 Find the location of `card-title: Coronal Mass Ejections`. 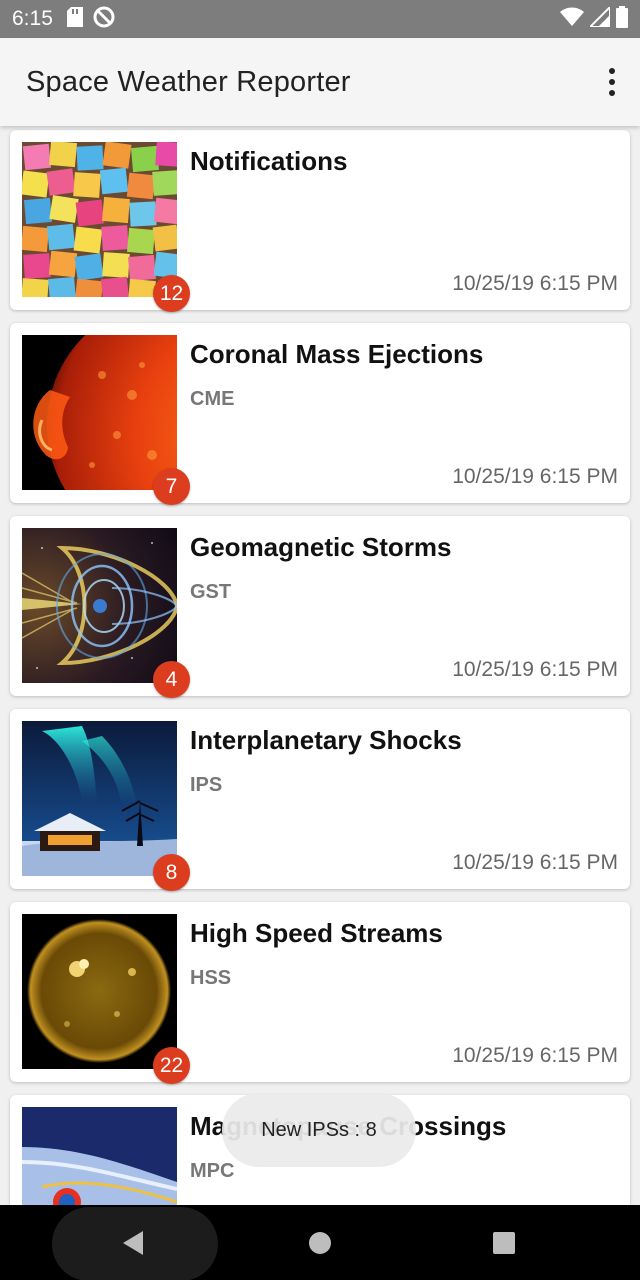

card-title: Coronal Mass Ejections is located at coordinates (337, 354).